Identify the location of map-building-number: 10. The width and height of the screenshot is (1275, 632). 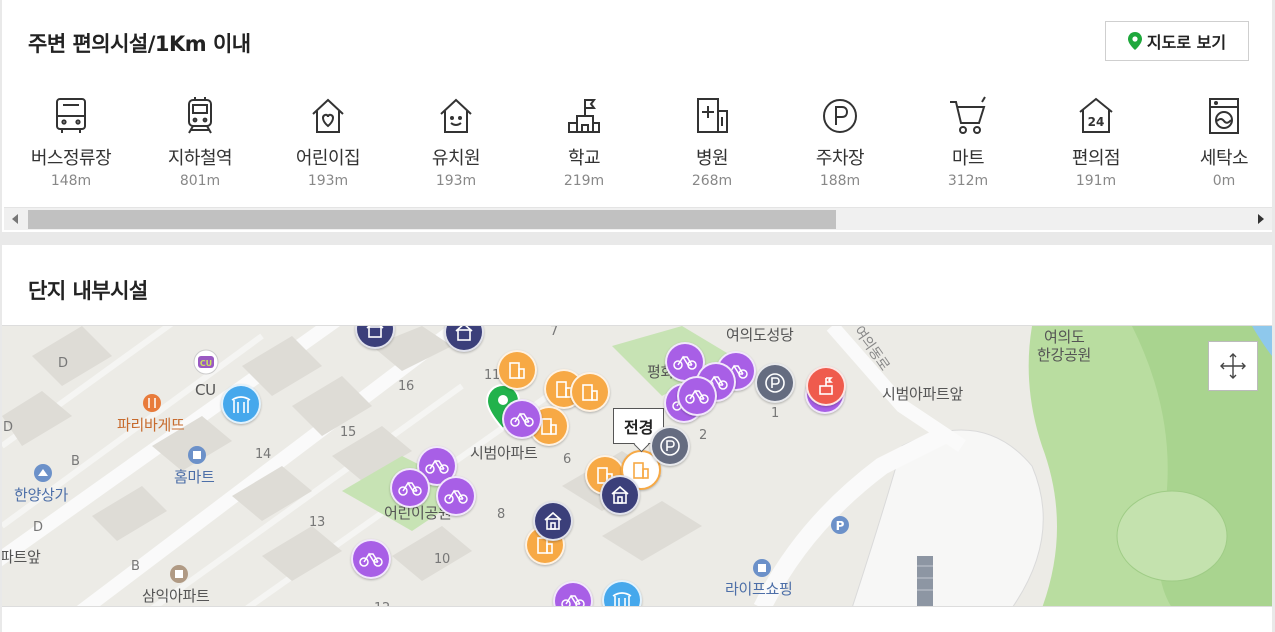
(442, 559).